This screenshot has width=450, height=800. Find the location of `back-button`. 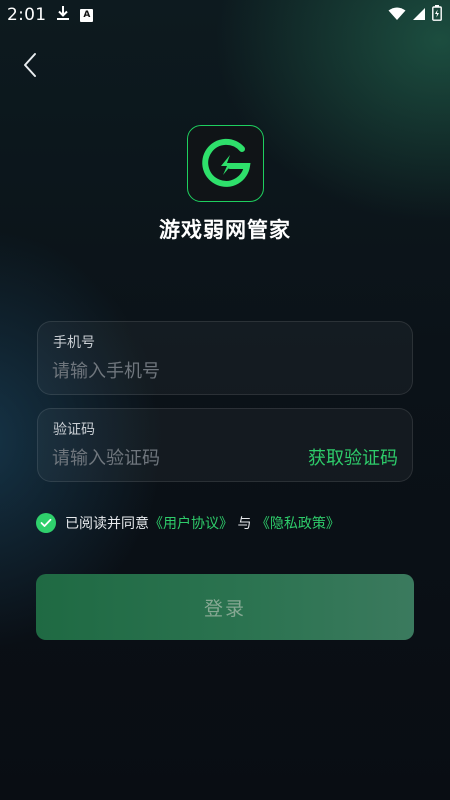

back-button is located at coordinates (30, 65).